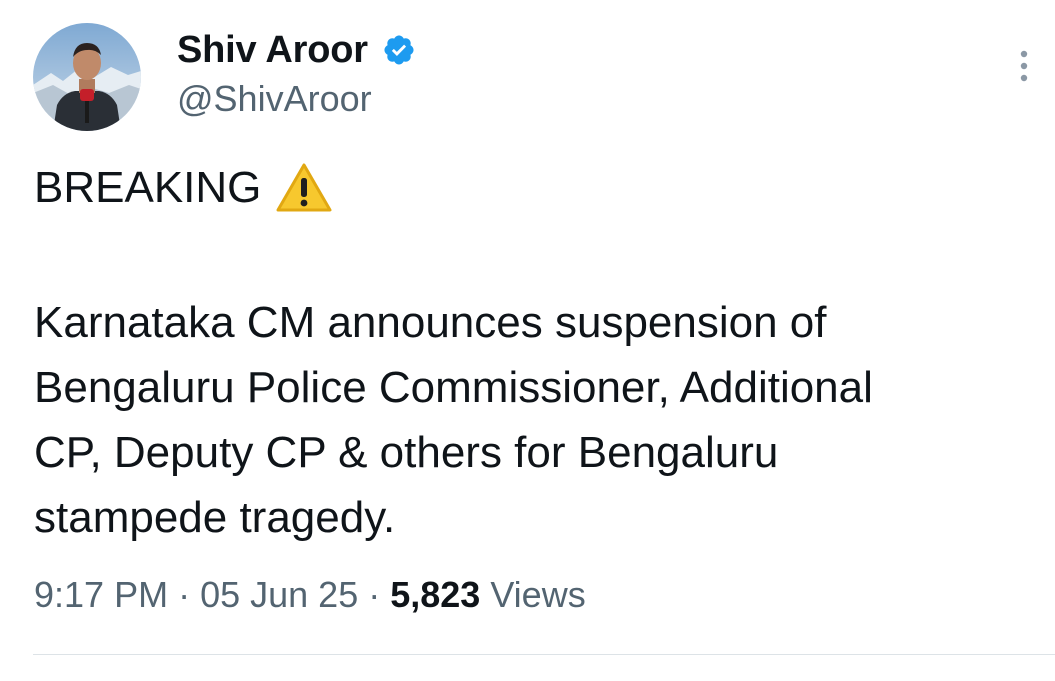  I want to click on tweet-meta: 9:17 PM · 05 Jun 25 · 5,823 Views, so click(310, 595).